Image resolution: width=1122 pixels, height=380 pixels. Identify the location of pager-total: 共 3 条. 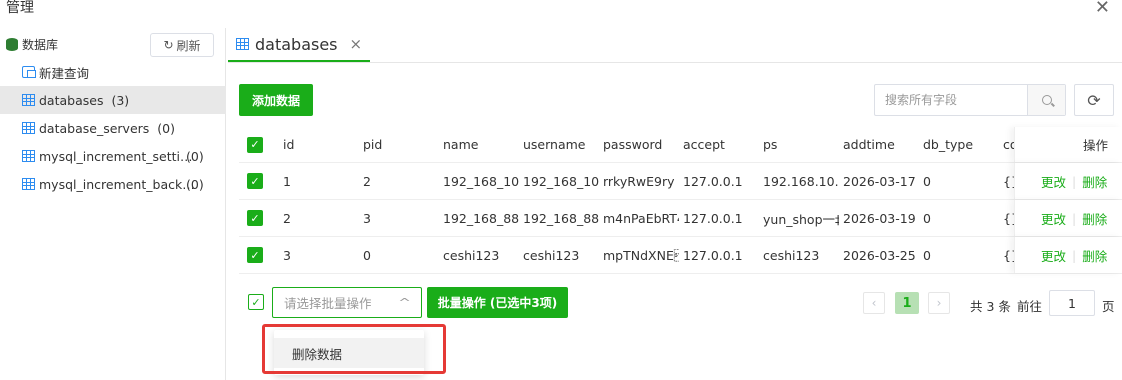
(990, 306).